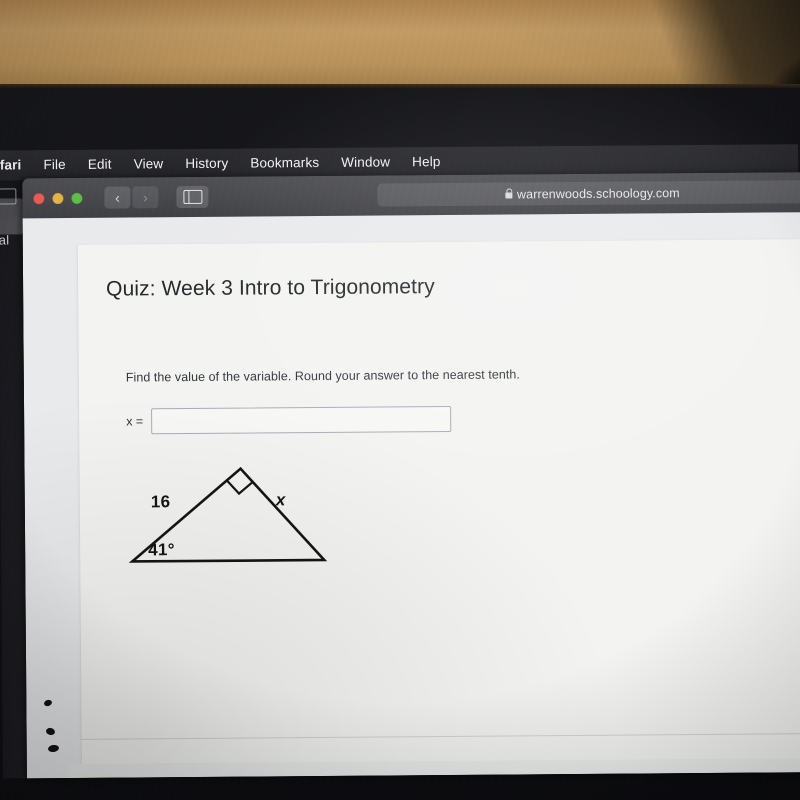 The image size is (800, 800). What do you see at coordinates (160, 502) in the screenshot?
I see `side-label-16: 16` at bounding box center [160, 502].